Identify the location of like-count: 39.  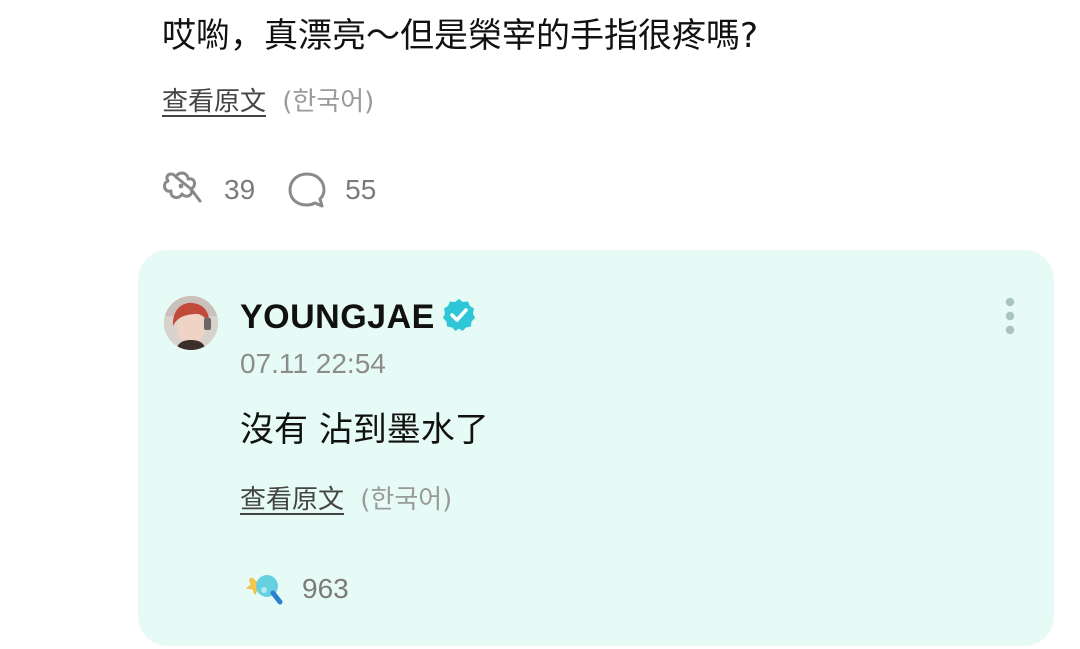
(240, 189).